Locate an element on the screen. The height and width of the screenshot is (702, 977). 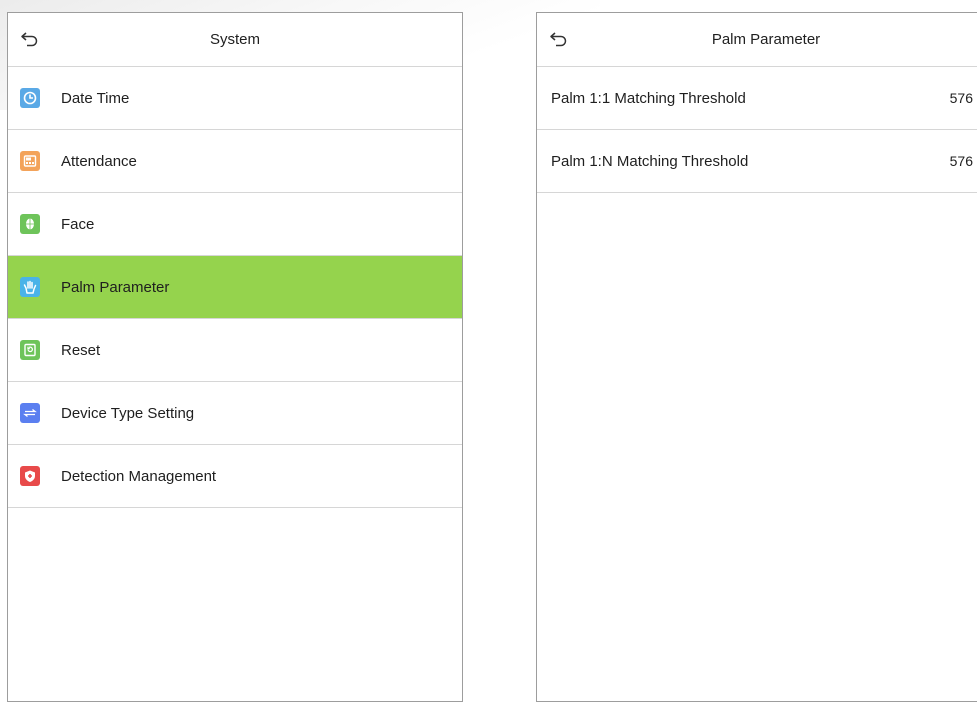
menu-item-reset: Reset is located at coordinates (235, 350).